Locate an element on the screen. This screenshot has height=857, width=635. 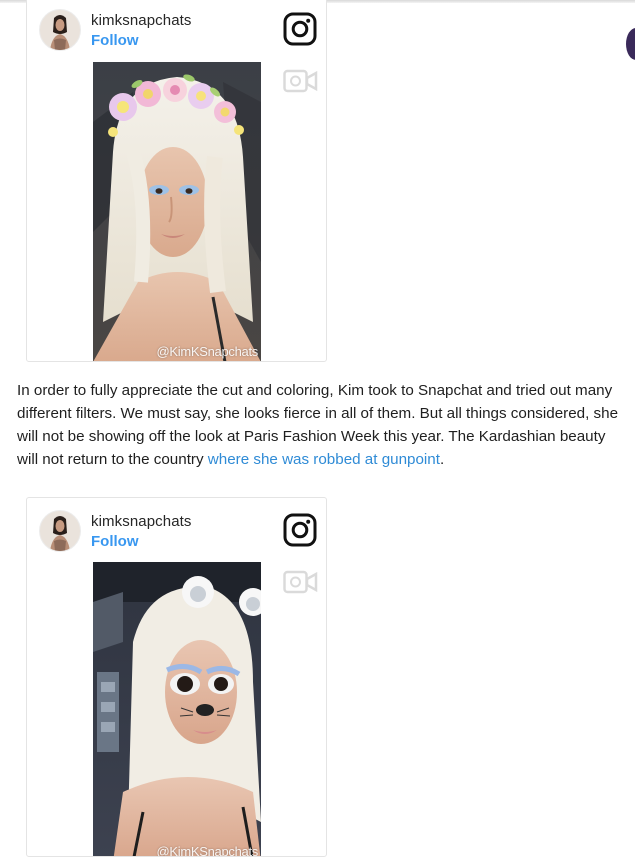
side-avatar-edge is located at coordinates (630, 44).